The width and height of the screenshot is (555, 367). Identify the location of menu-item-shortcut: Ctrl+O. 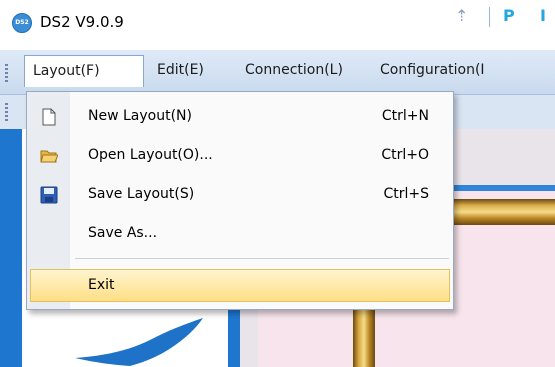
(405, 155).